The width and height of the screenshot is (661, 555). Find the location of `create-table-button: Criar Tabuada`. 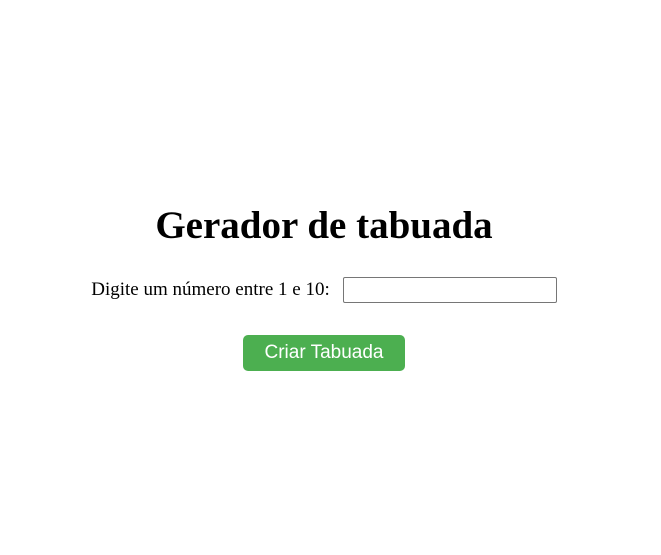

create-table-button: Criar Tabuada is located at coordinates (324, 353).